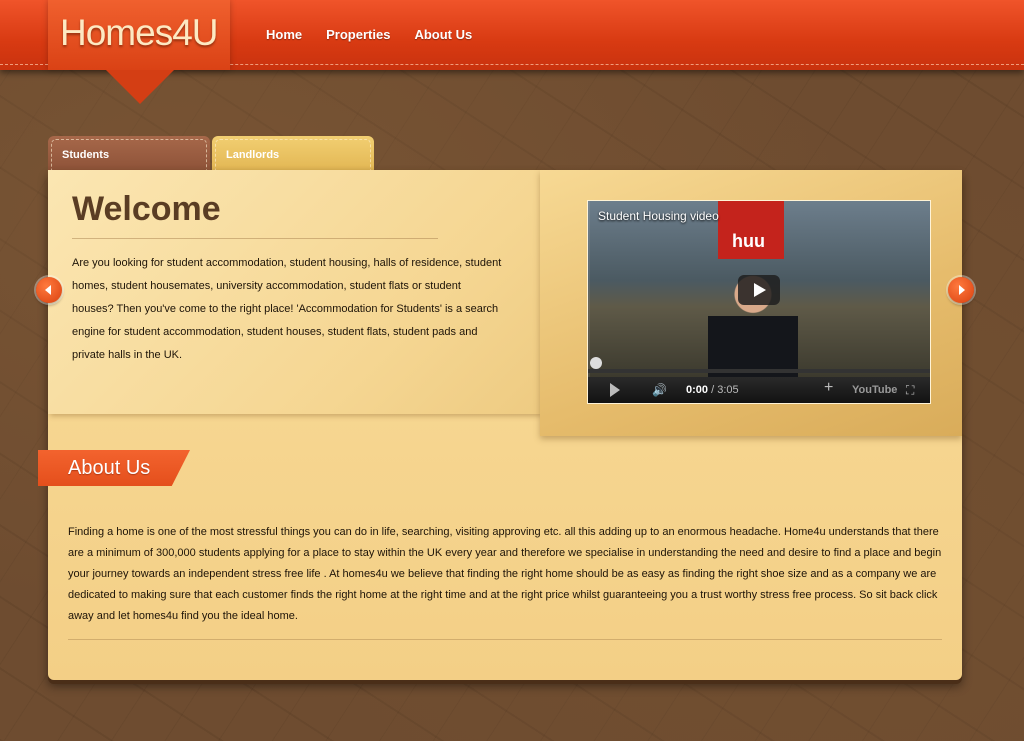 Image resolution: width=1024 pixels, height=741 pixels. What do you see at coordinates (751, 230) in the screenshot?
I see `video-sign: huu` at bounding box center [751, 230].